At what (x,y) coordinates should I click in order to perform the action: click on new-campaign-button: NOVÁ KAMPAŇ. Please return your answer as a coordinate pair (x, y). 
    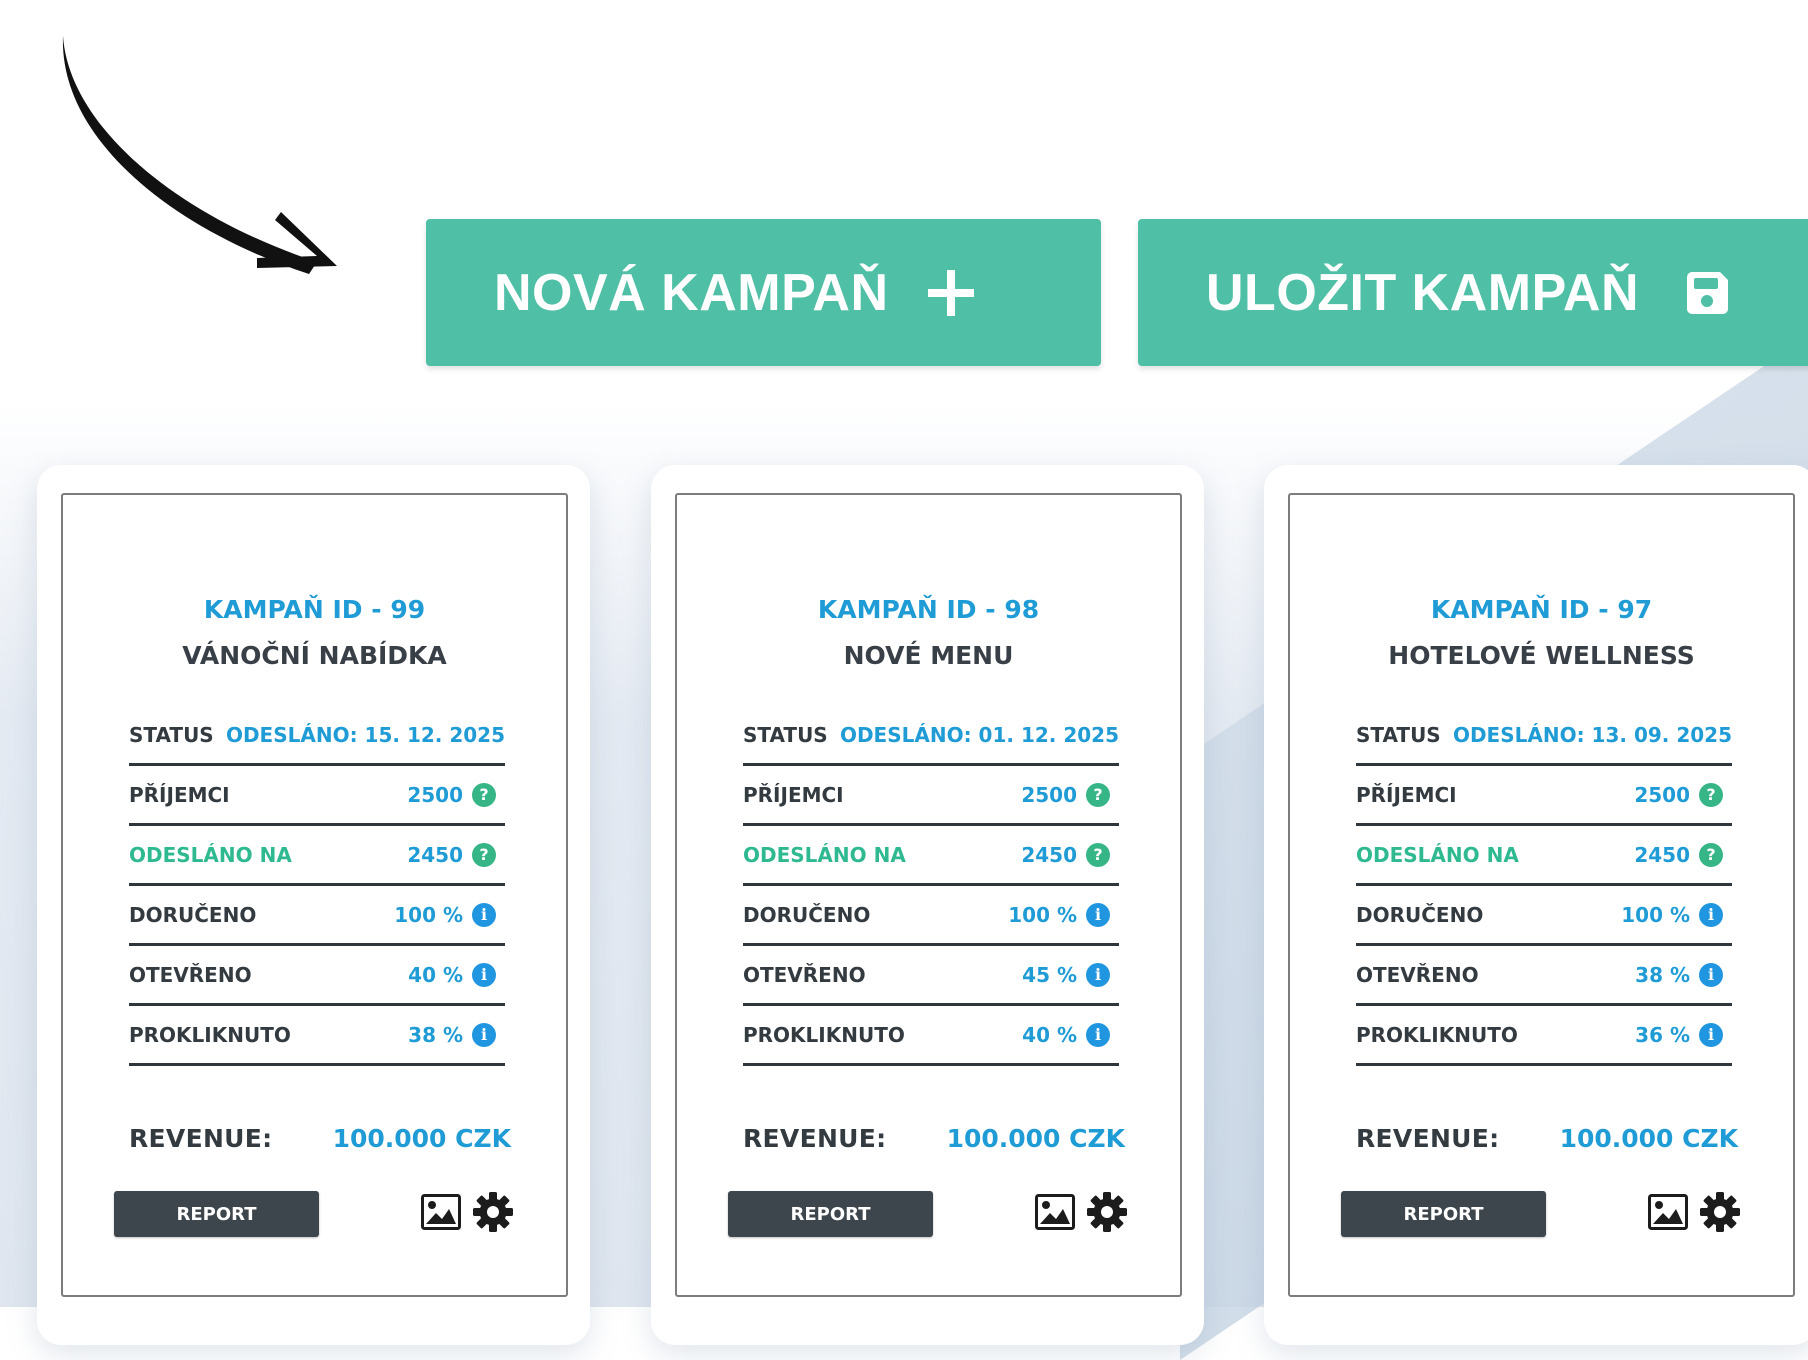
    Looking at the image, I should click on (763, 292).